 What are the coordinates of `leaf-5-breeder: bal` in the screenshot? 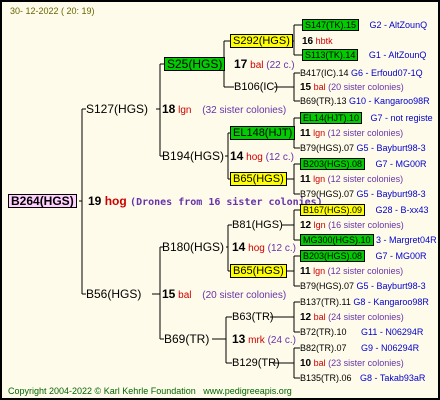 It's located at (319, 87).